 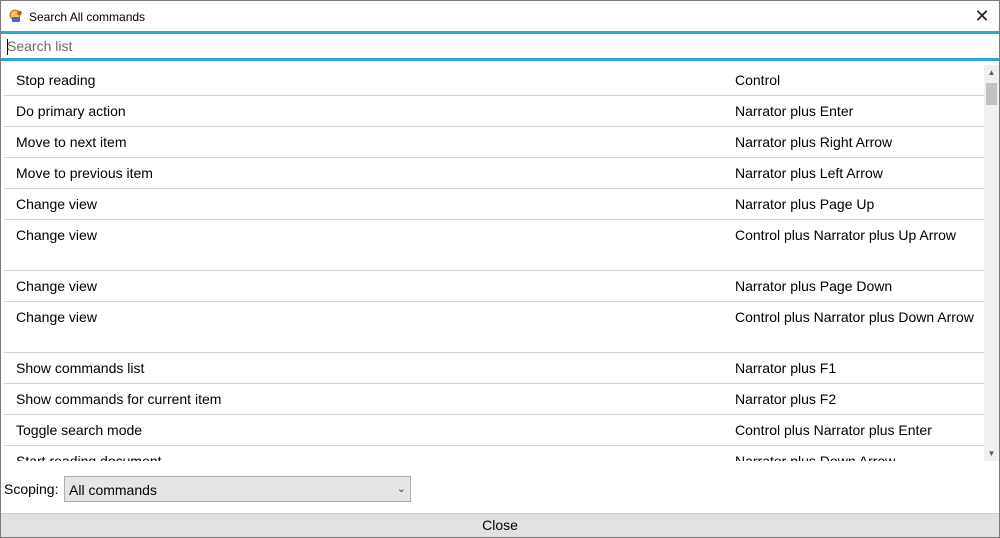 I want to click on scoping-dropdown: All commands ⌄, so click(x=237, y=489).